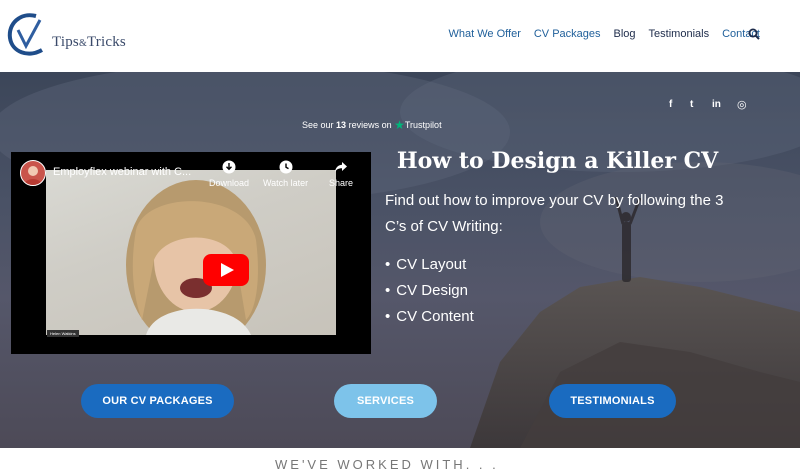 The width and height of the screenshot is (800, 474). Describe the element at coordinates (625, 34) in the screenshot. I see `nav-blog: Blog` at that location.